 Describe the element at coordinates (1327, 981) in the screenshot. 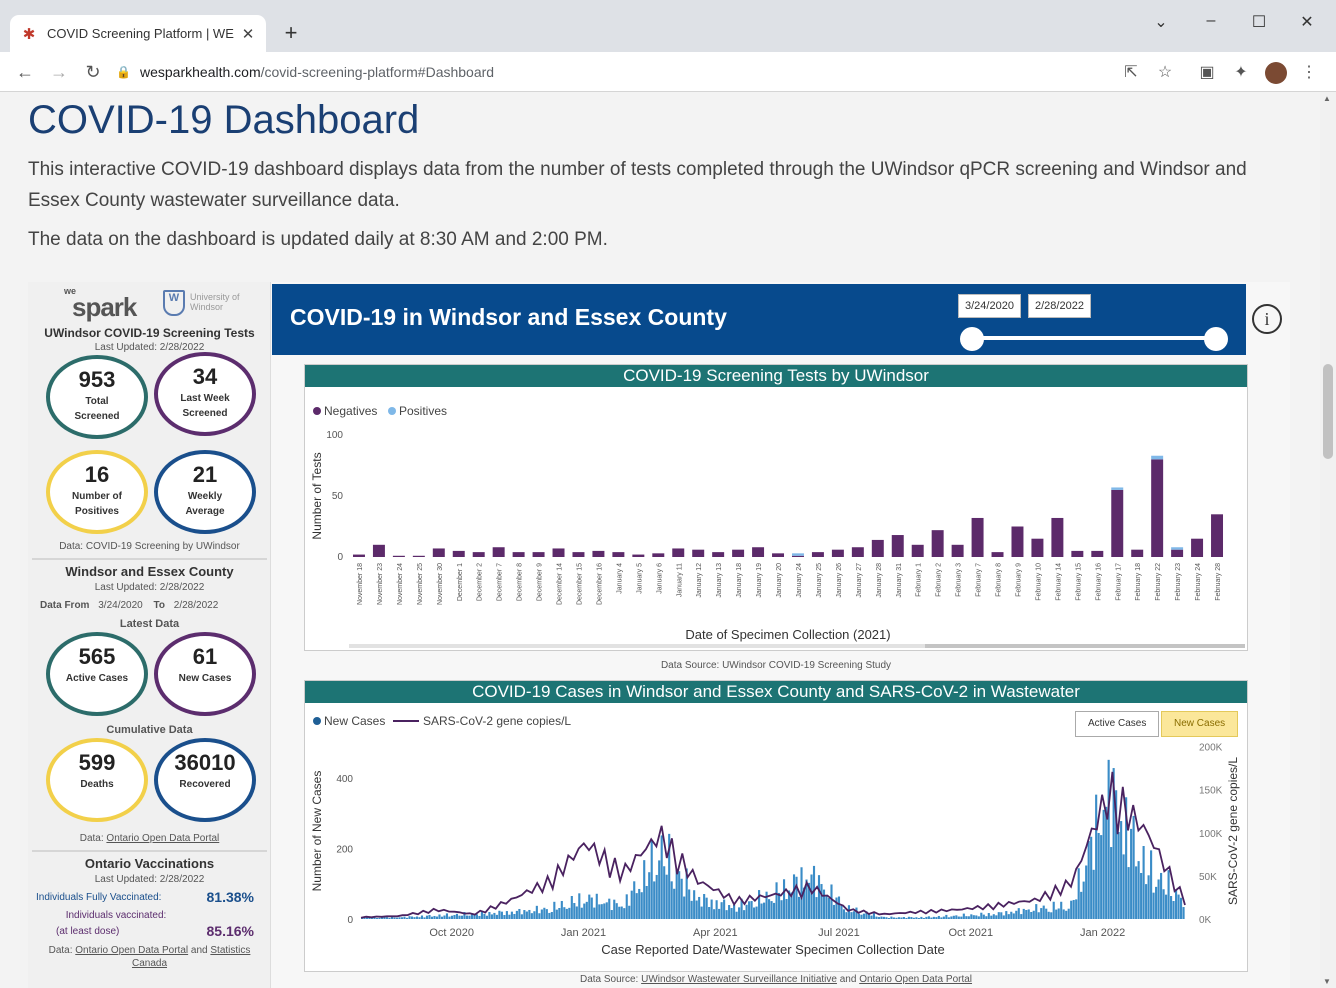

I see `scroll-down-icon: ▼` at that location.